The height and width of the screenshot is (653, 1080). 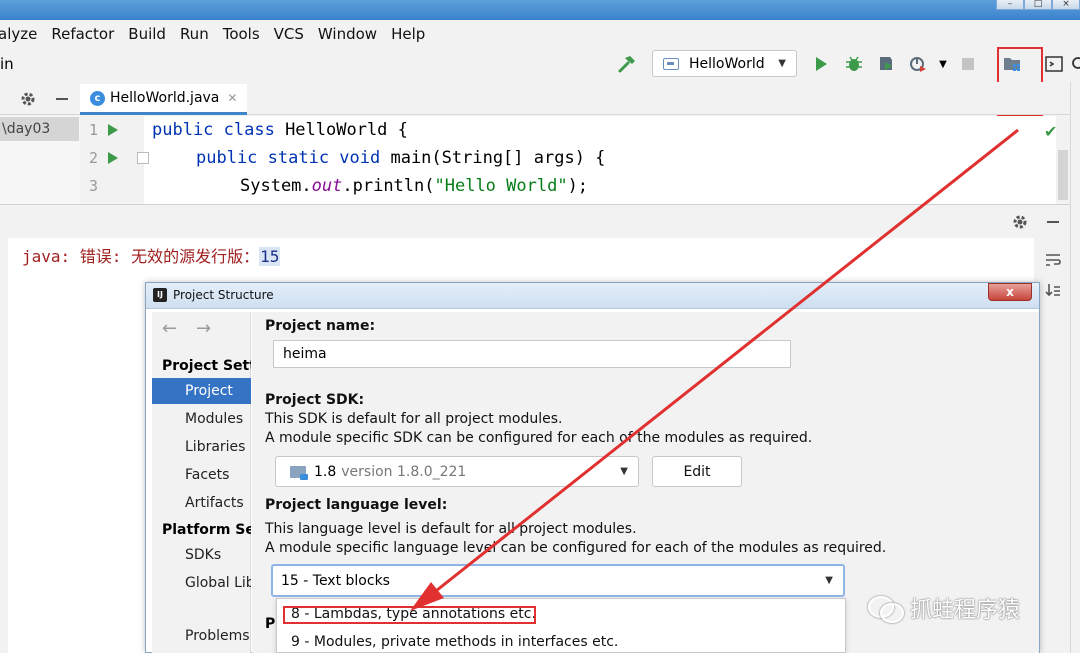 I want to click on menu-tools: Tools, so click(x=241, y=34).